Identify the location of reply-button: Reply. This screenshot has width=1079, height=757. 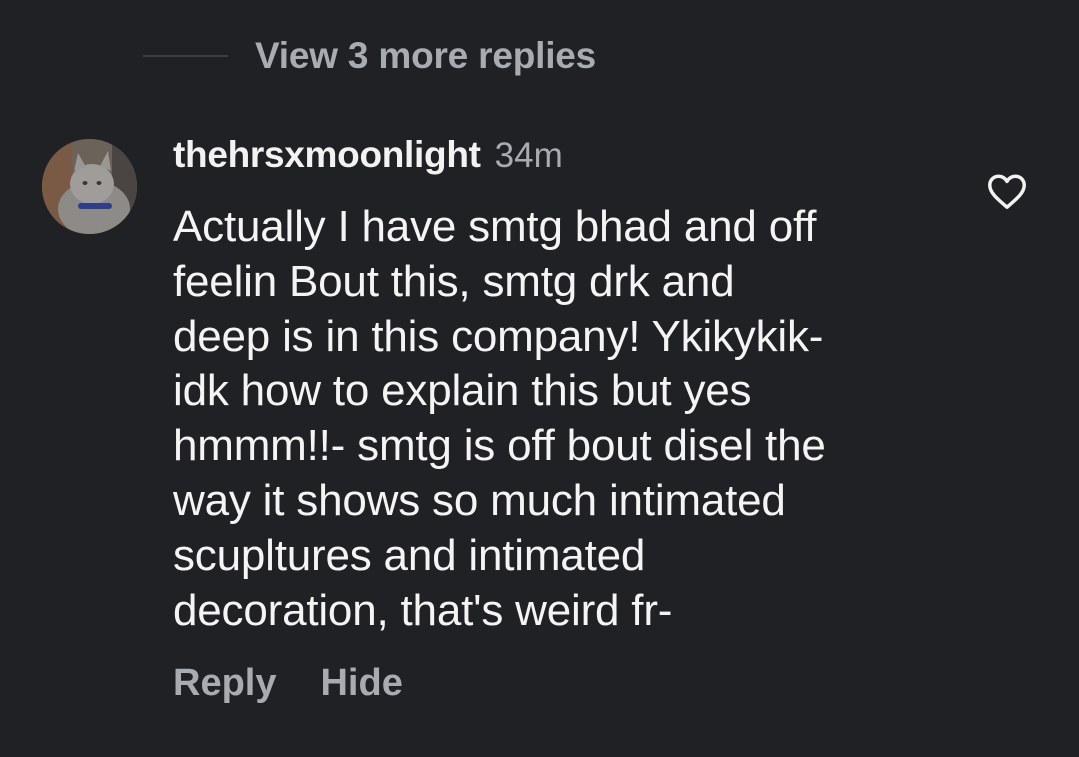
(224, 683).